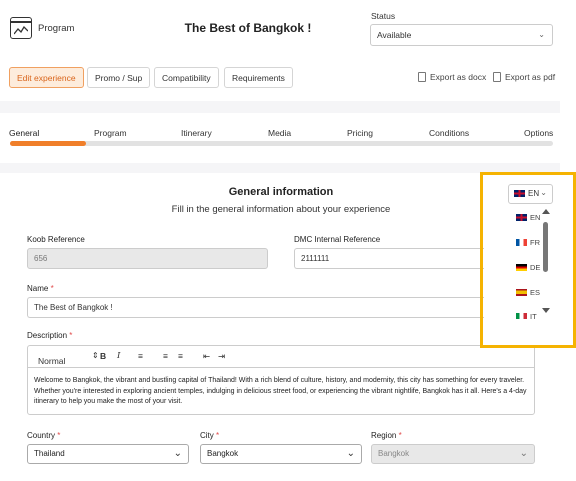  What do you see at coordinates (281, 454) in the screenshot?
I see `city-select: Bangkok ⌄` at bounding box center [281, 454].